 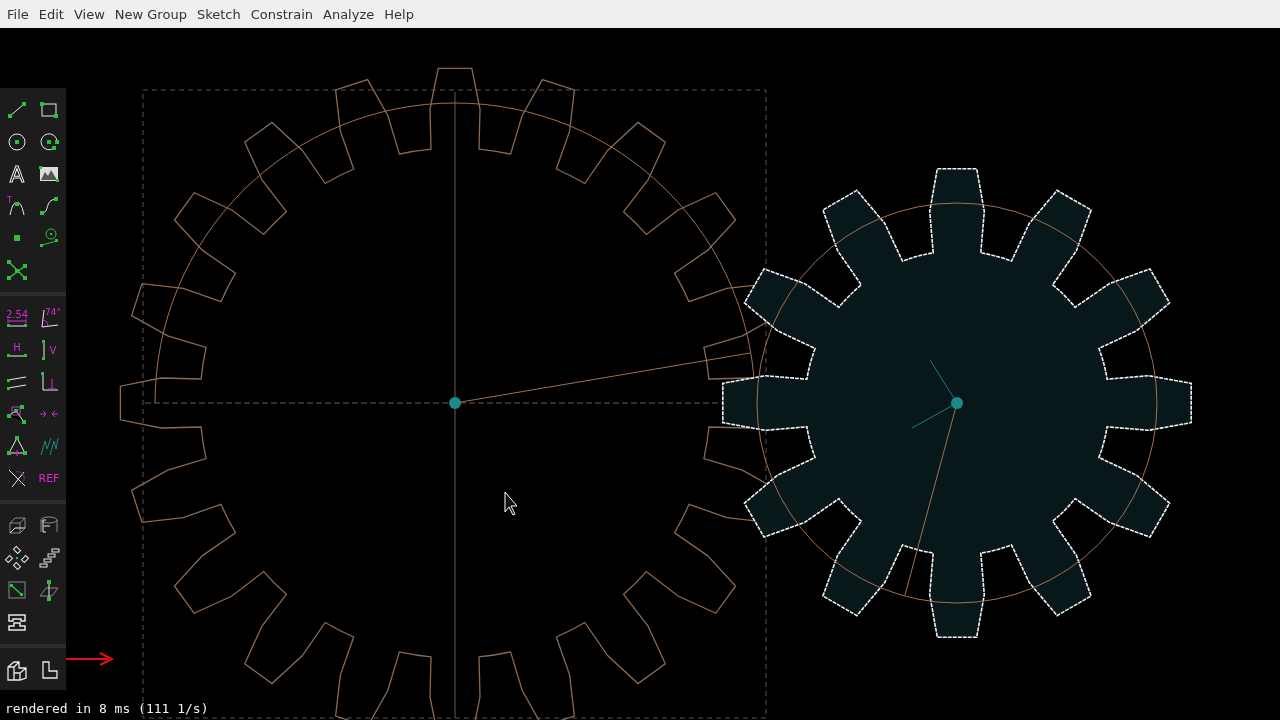 I want to click on status-text: rendered in 8 ms (111 1/s), so click(x=107, y=708).